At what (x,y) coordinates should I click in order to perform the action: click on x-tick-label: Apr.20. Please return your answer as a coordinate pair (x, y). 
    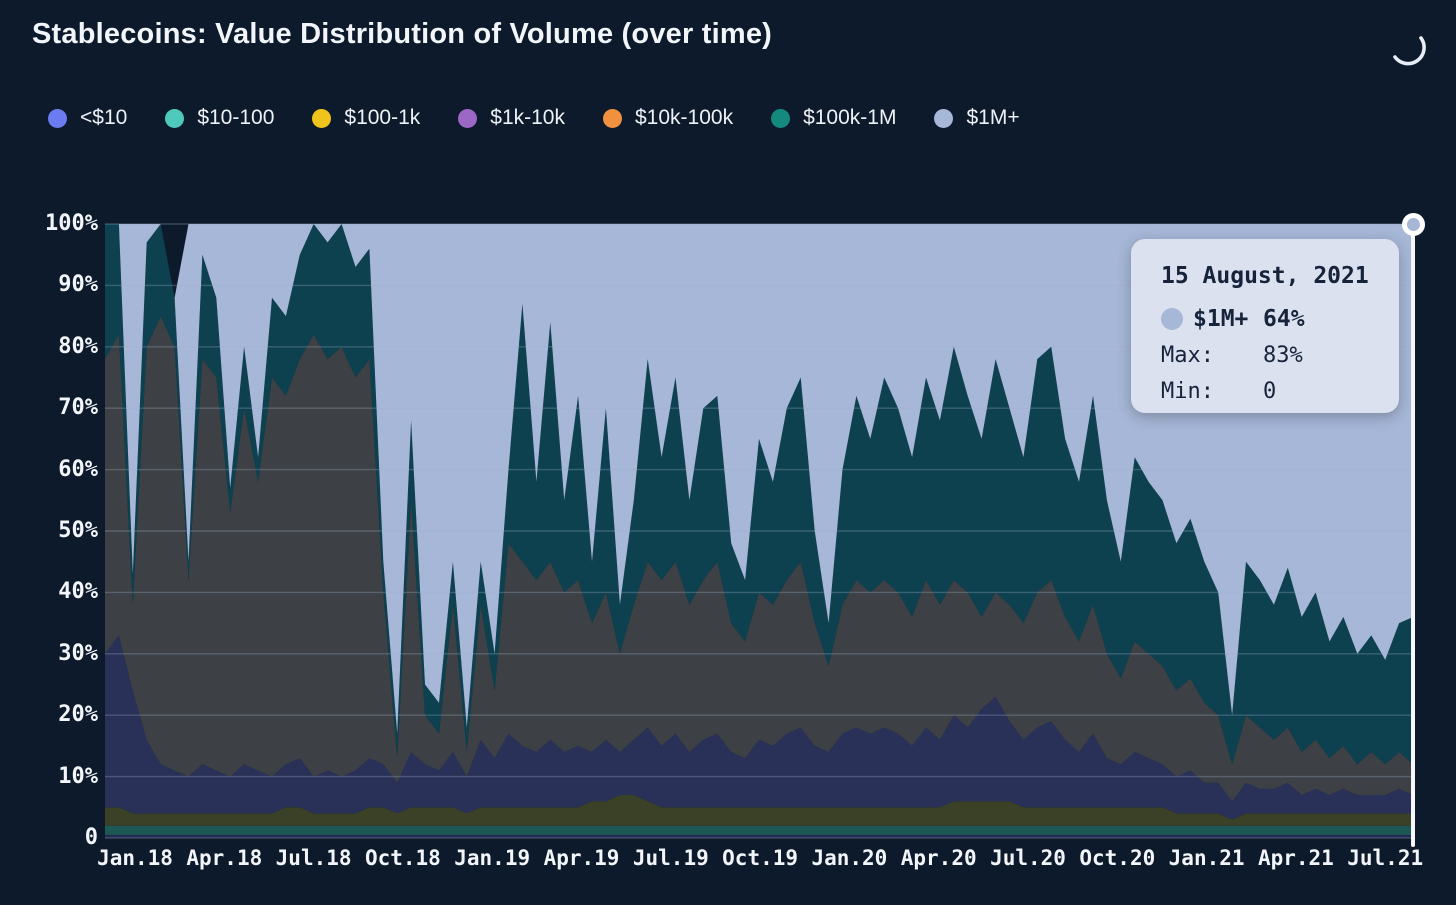
    Looking at the image, I should click on (938, 858).